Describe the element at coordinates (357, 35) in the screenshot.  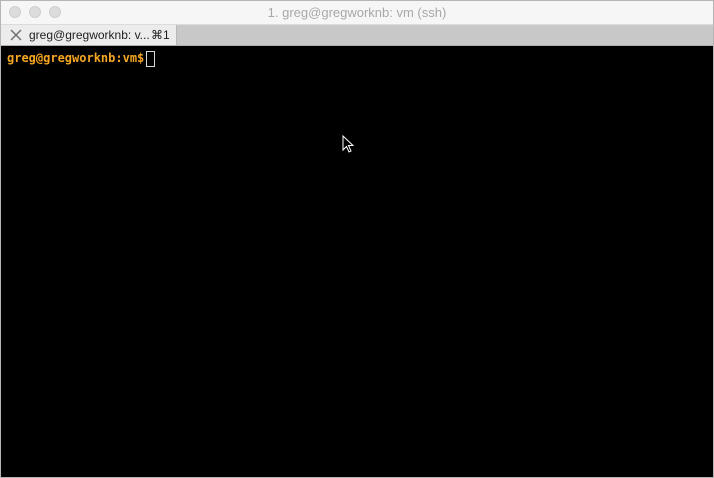
I see `tab-bar: greg@gregworknb: v... ⌘1` at that location.